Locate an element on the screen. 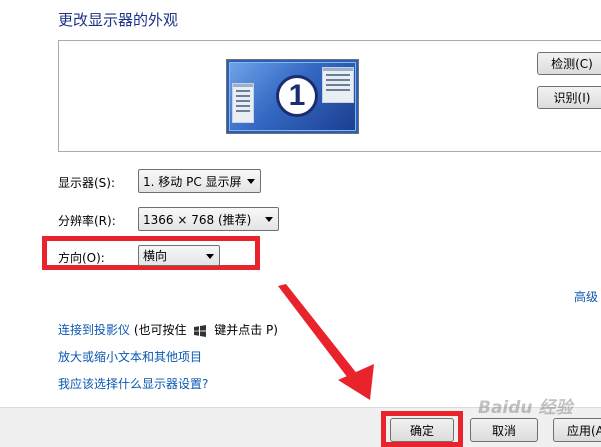  connect-projector-link: 连接到投影仪 is located at coordinates (94, 330).